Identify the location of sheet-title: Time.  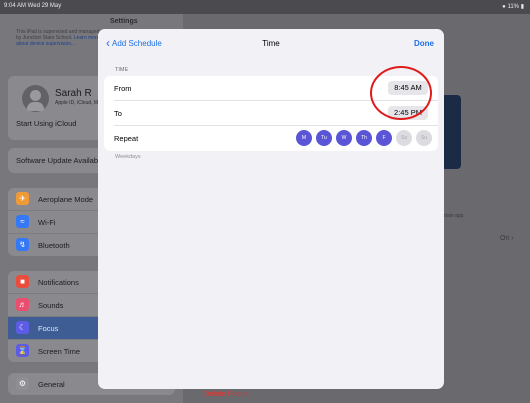
(271, 43).